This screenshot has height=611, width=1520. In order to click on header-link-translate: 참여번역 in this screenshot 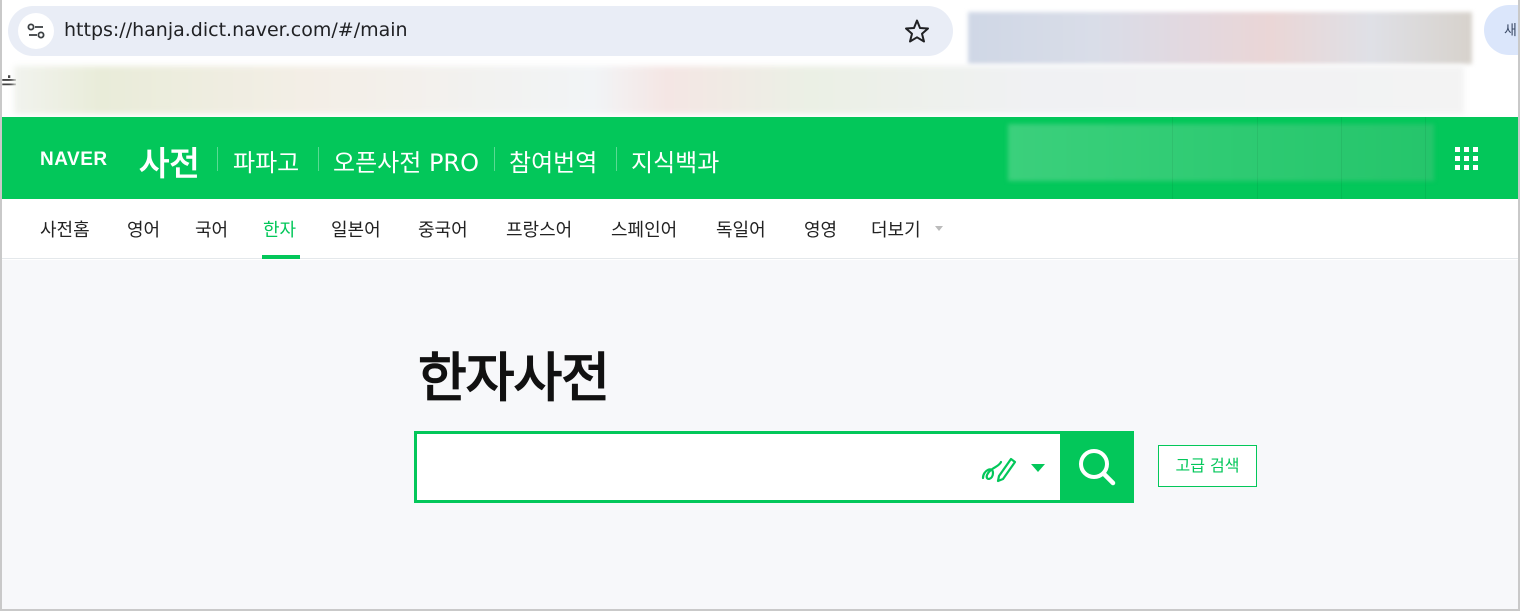, I will do `click(553, 160)`.